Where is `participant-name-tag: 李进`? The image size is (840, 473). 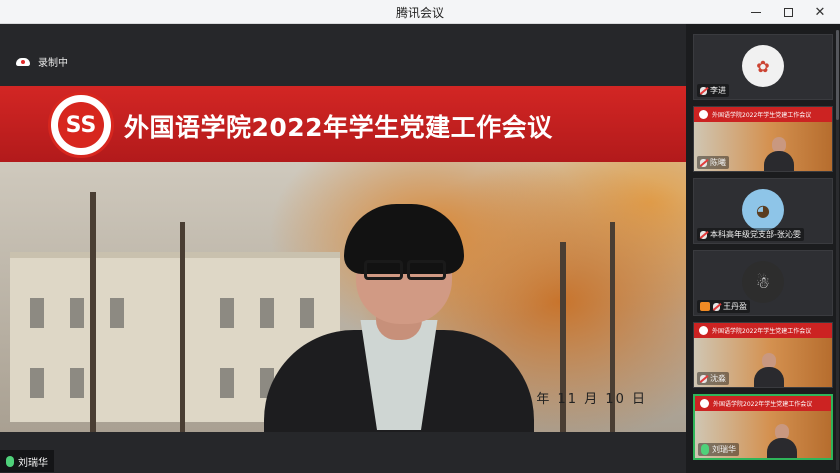
participant-name-tag: 李进 is located at coordinates (713, 90).